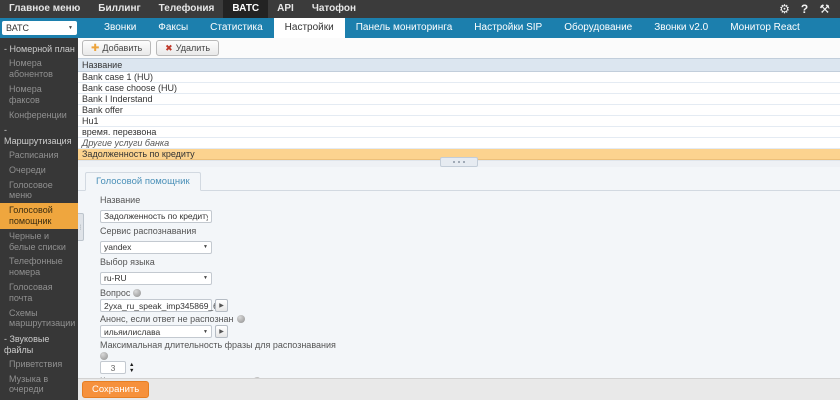 The height and width of the screenshot is (400, 840). Describe the element at coordinates (120, 28) in the screenshot. I see `tab-calls: Звонки` at that location.